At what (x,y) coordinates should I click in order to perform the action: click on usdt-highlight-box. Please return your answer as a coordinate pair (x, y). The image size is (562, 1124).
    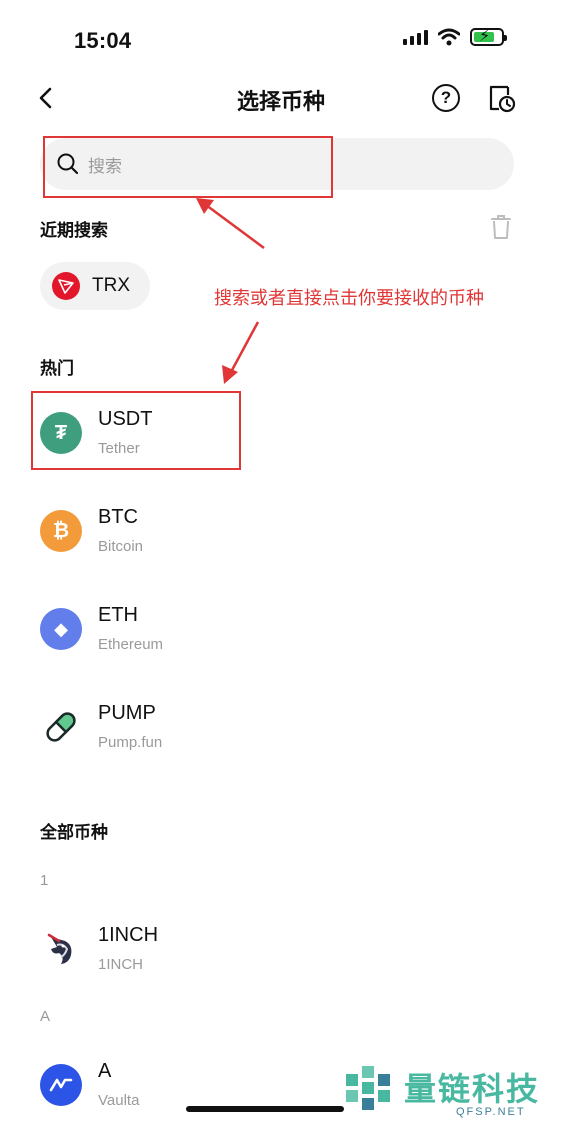
    Looking at the image, I should click on (136, 430).